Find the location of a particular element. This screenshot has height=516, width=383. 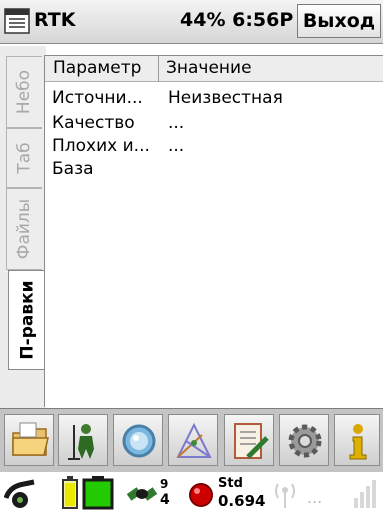

battery-icon is located at coordinates (70, 495).